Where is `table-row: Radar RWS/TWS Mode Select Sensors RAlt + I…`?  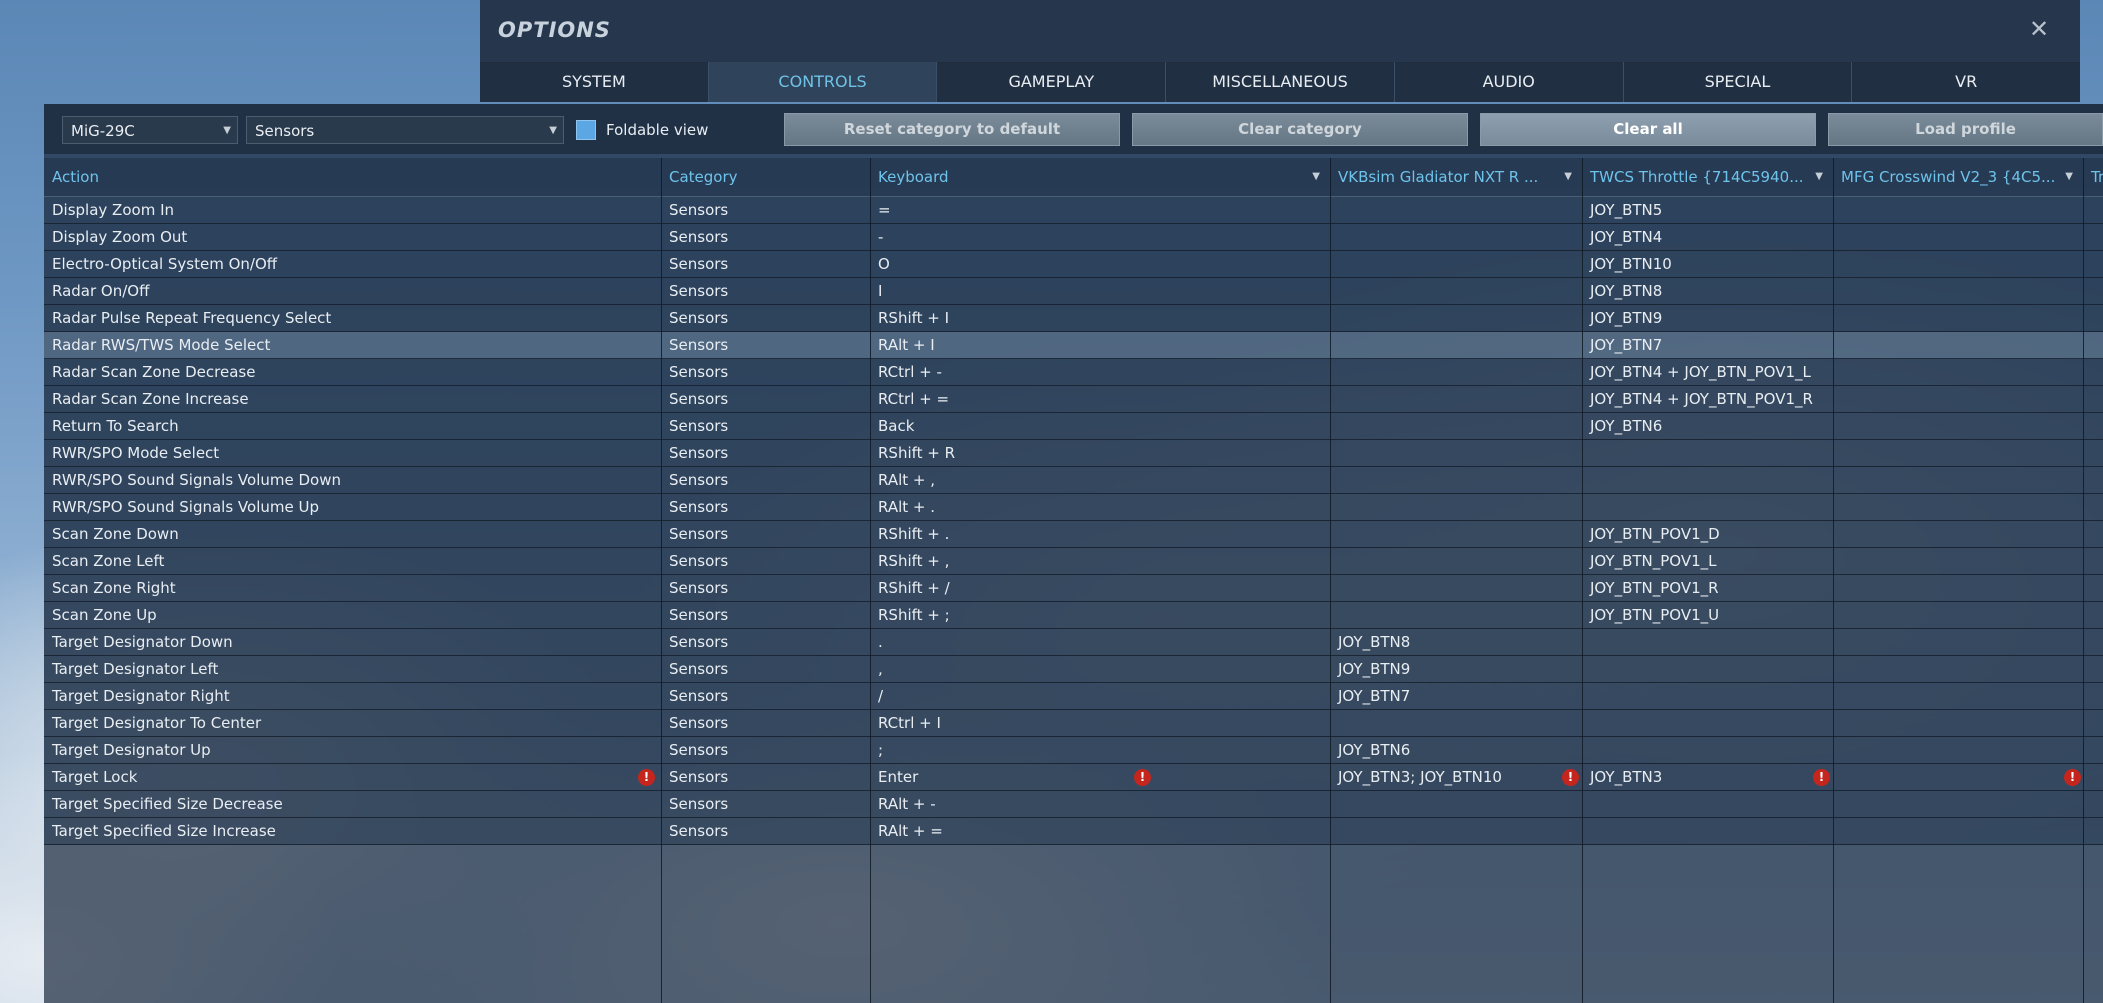
table-row: Radar RWS/TWS Mode Select Sensors RAlt + I… is located at coordinates (1073, 345).